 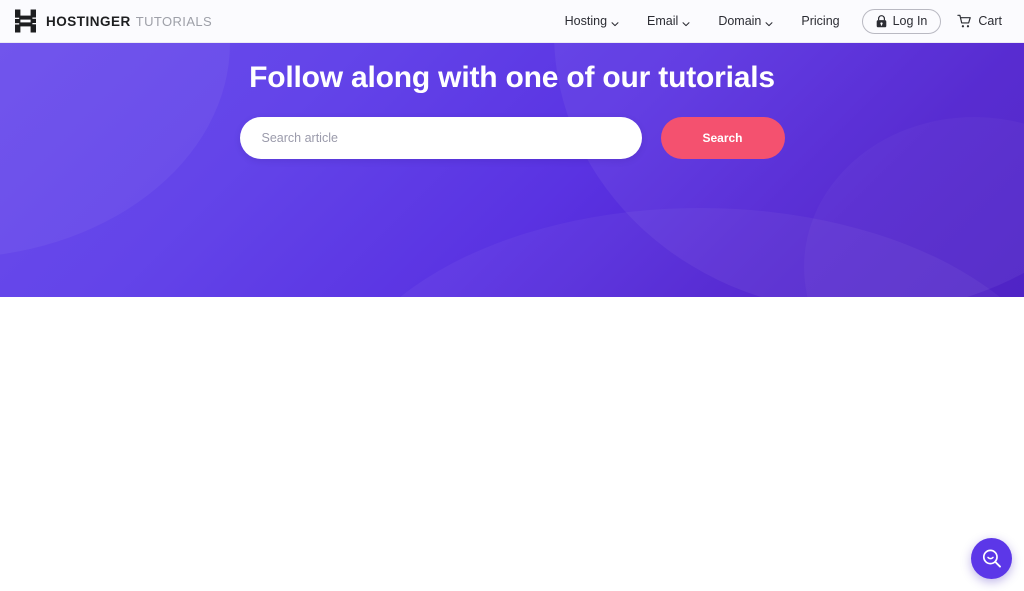 I want to click on hero-decorative-blob, so click(x=677, y=252).